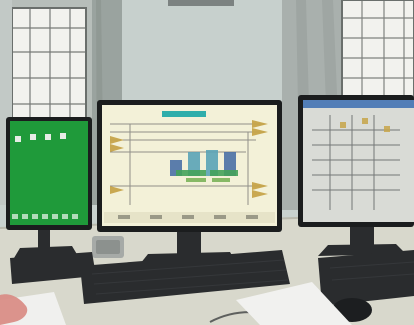 This screenshot has height=325, width=414. Describe the element at coordinates (377, 55) in the screenshot. I see `right-window` at that location.